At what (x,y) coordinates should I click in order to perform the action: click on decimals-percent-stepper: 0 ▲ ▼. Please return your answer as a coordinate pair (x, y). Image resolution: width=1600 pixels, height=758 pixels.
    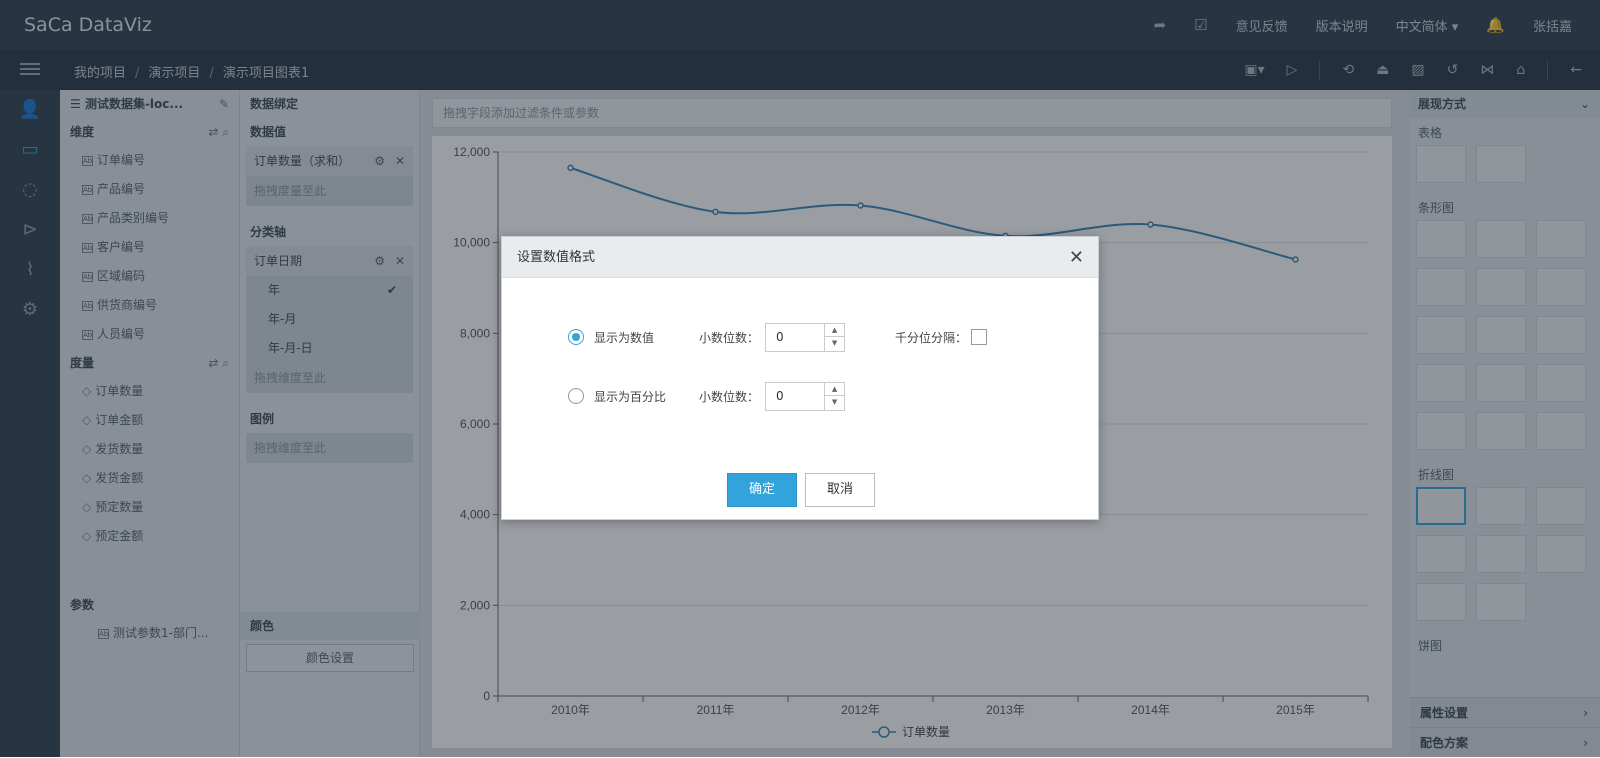
    Looking at the image, I should click on (805, 396).